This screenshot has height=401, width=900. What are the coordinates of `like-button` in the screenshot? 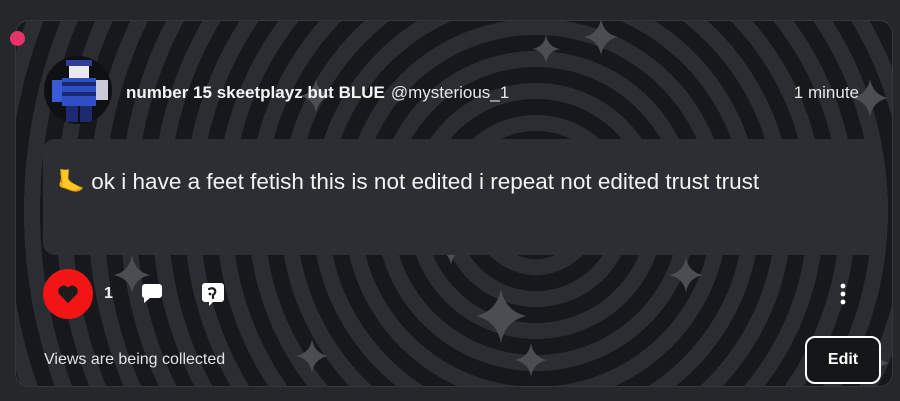 It's located at (68, 294).